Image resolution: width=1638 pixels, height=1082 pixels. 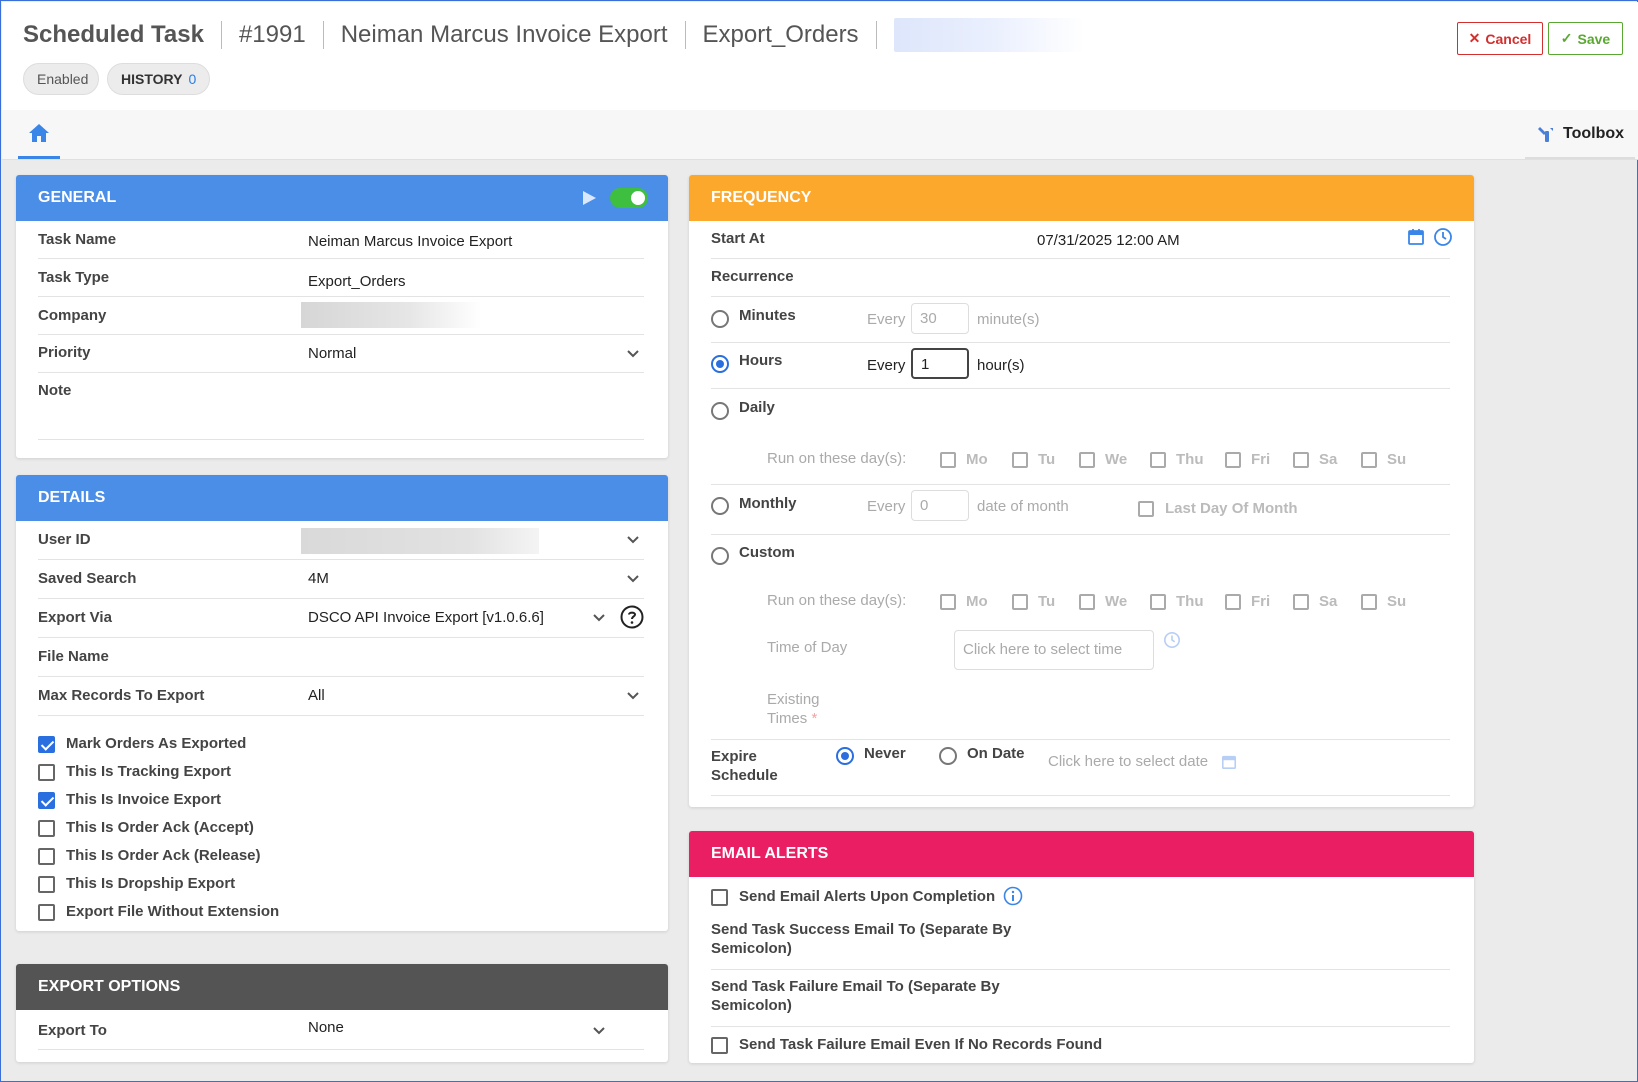 What do you see at coordinates (720, 506) in the screenshot?
I see `monthly-radio` at bounding box center [720, 506].